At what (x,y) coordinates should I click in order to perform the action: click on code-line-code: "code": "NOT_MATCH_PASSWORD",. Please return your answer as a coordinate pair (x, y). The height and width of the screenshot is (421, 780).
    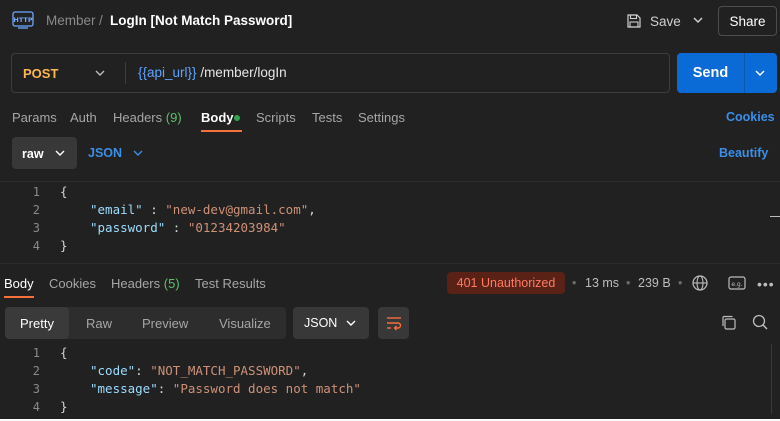
    Looking at the image, I should click on (199, 370).